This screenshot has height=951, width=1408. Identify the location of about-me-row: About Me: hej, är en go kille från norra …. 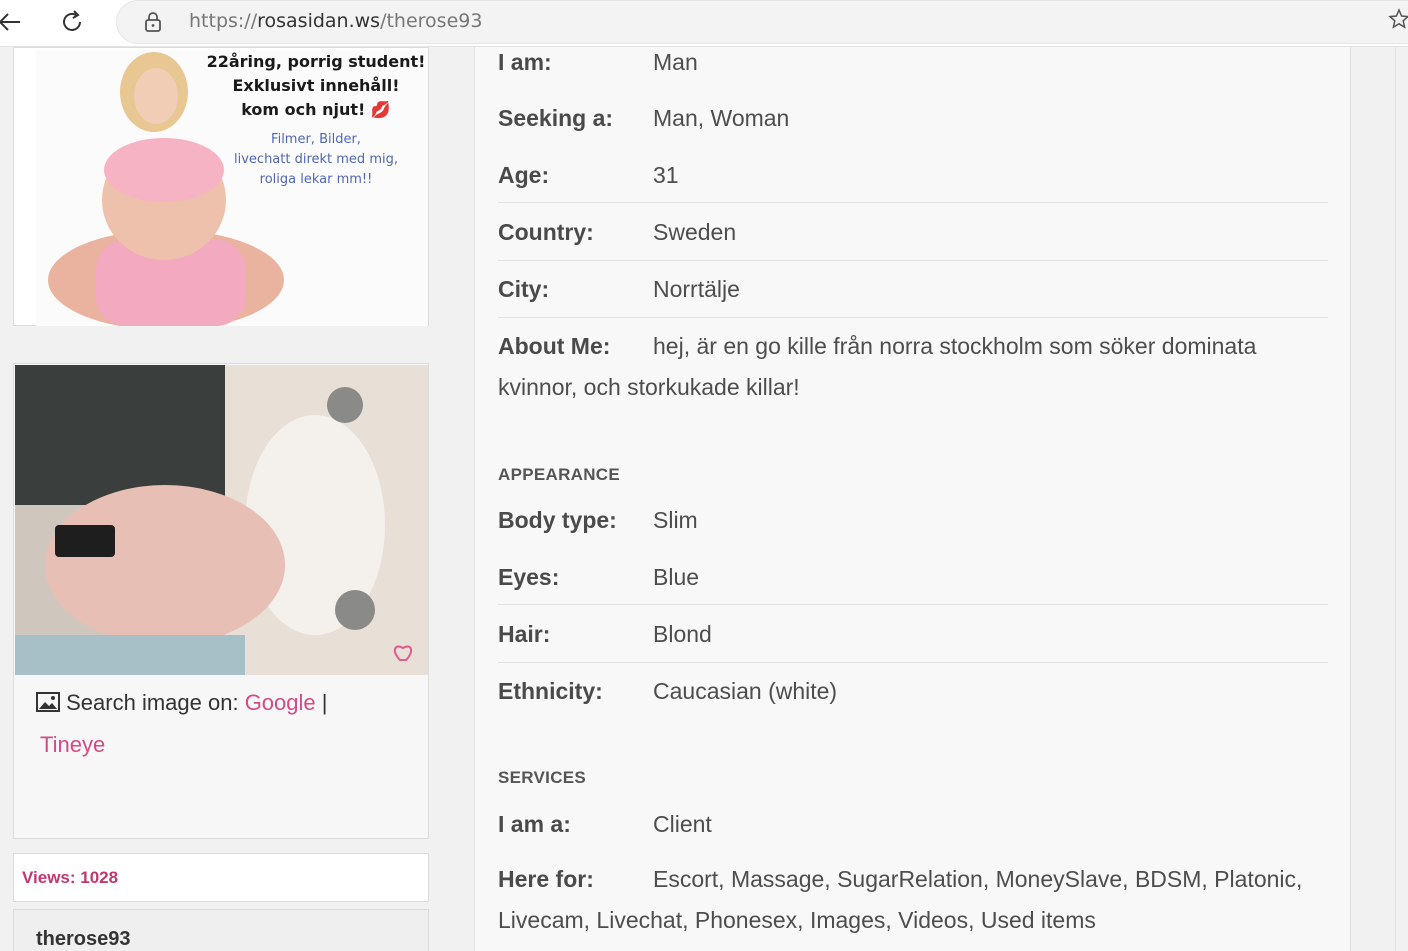
(908, 367).